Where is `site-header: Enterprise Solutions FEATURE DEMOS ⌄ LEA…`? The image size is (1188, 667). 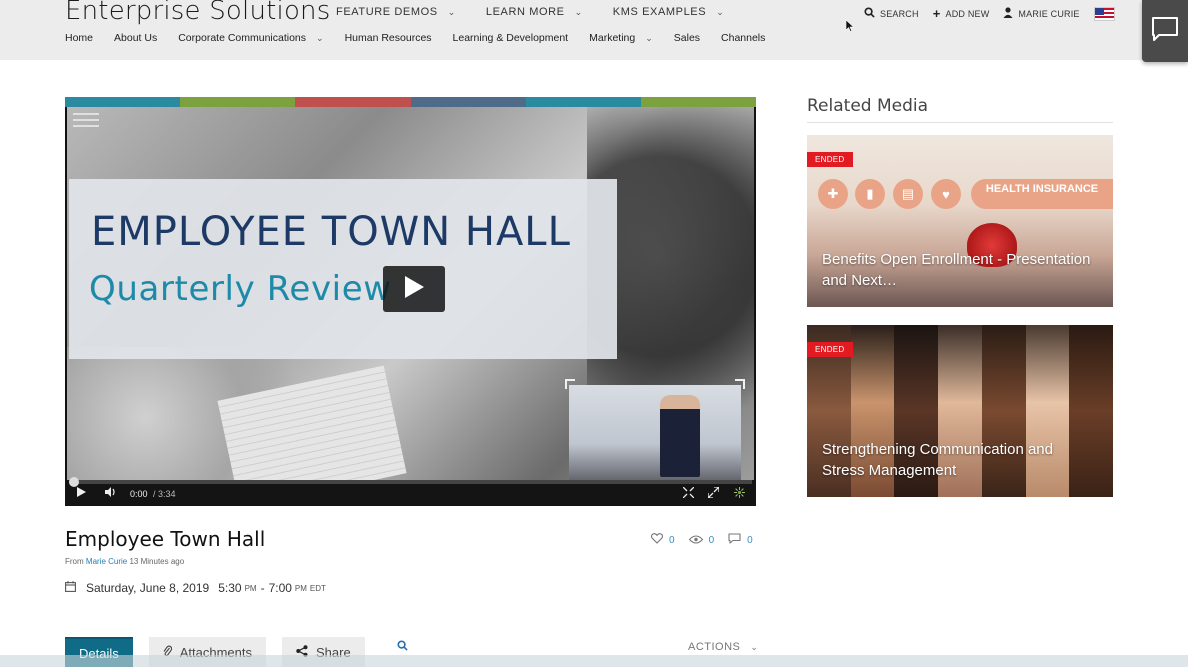
site-header: Enterprise Solutions FEATURE DEMOS ⌄ LEA… is located at coordinates (594, 30).